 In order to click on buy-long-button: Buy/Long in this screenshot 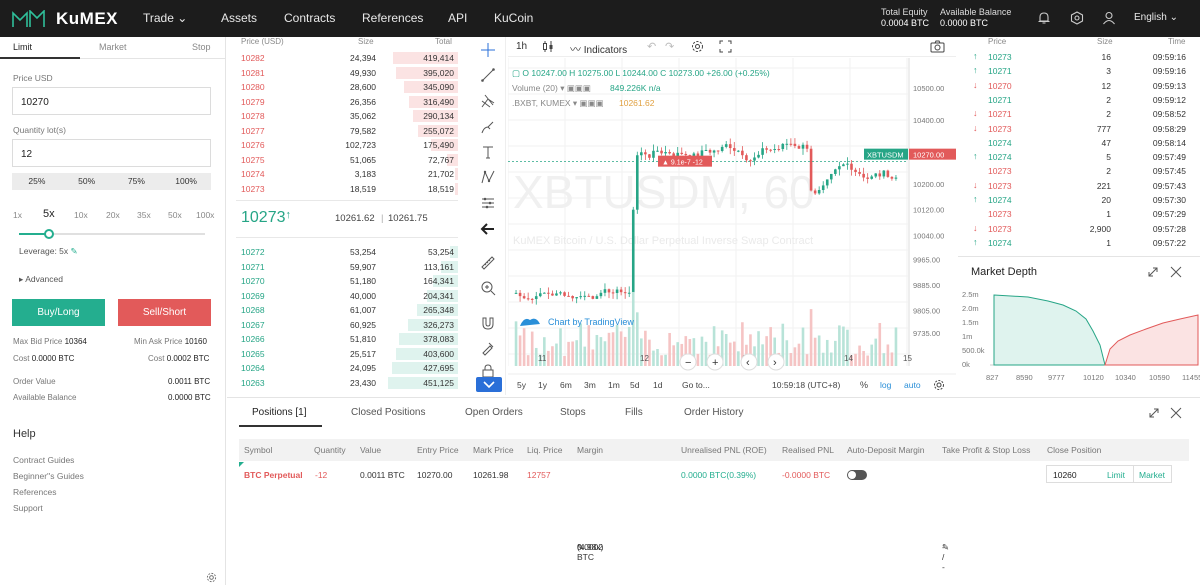, I will do `click(58, 312)`.